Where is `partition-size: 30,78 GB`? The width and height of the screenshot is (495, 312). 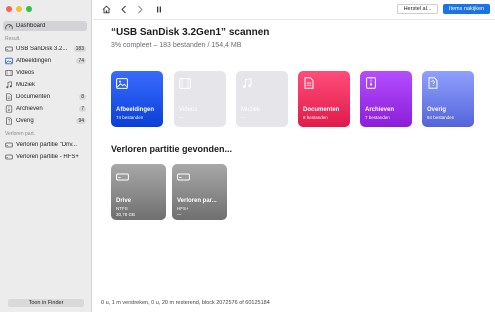 partition-size: 30,78 GB is located at coordinates (126, 214).